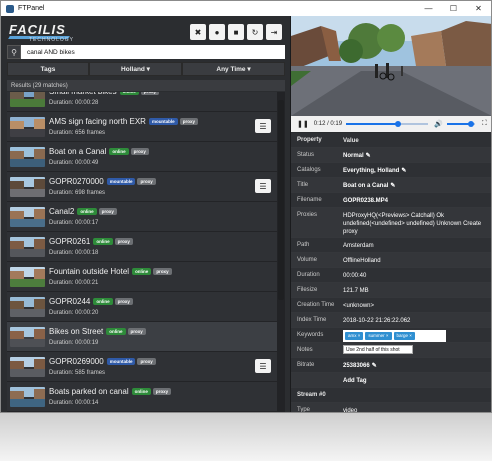 This screenshot has height=461, width=492. What do you see at coordinates (146, 85) in the screenshot?
I see `results-header: Results (29 matches)` at bounding box center [146, 85].